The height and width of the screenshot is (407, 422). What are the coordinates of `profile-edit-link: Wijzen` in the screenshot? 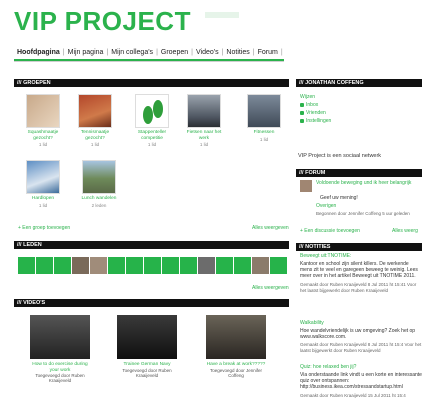 It's located at (307, 97).